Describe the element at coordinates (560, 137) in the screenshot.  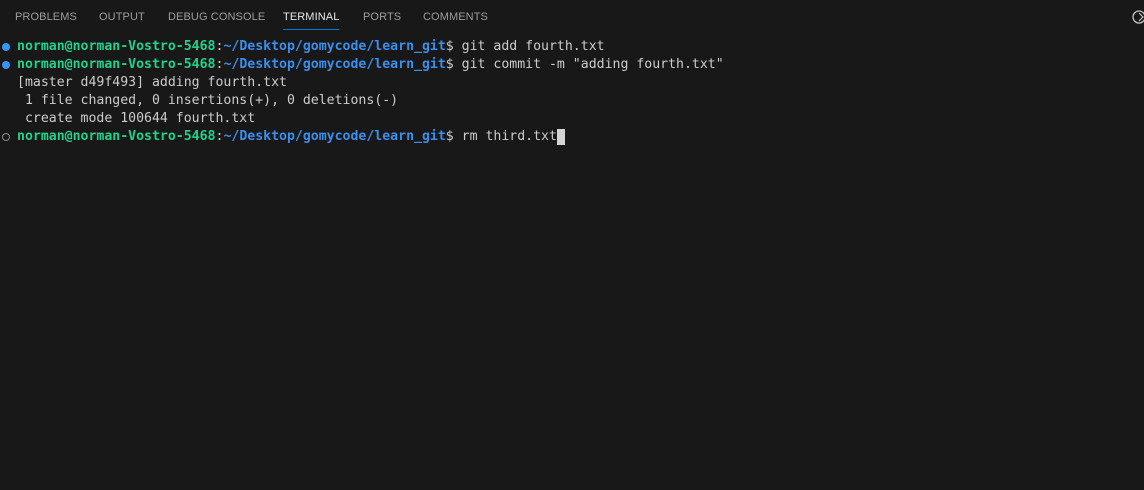
I see `terminal-cursor` at that location.